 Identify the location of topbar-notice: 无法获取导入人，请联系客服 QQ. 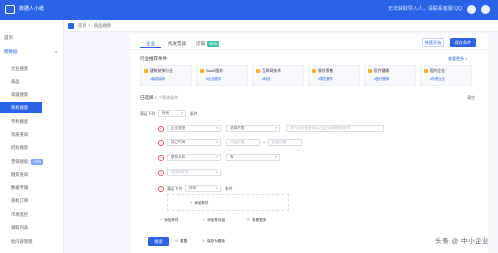
(425, 8).